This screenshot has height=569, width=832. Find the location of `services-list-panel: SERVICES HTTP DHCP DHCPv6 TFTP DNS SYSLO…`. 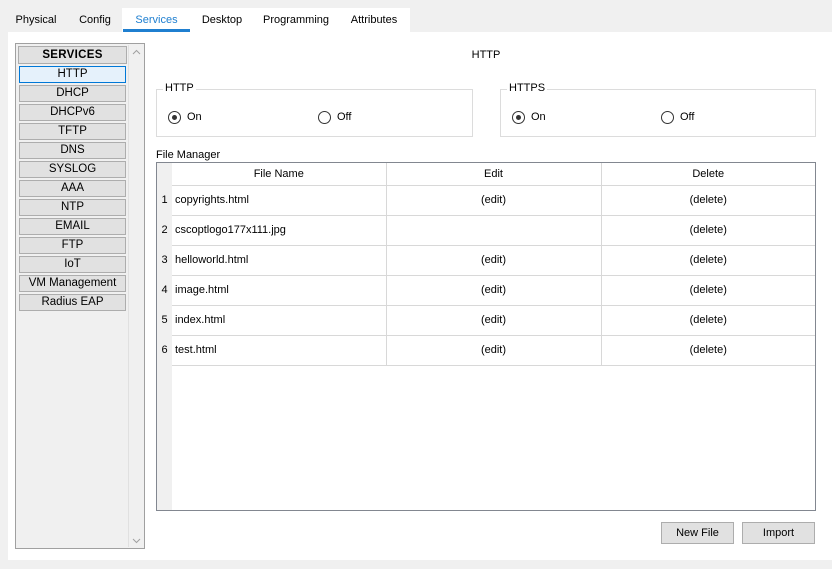

services-list-panel: SERVICES HTTP DHCP DHCPv6 TFTP DNS SYSLO… is located at coordinates (80, 296).